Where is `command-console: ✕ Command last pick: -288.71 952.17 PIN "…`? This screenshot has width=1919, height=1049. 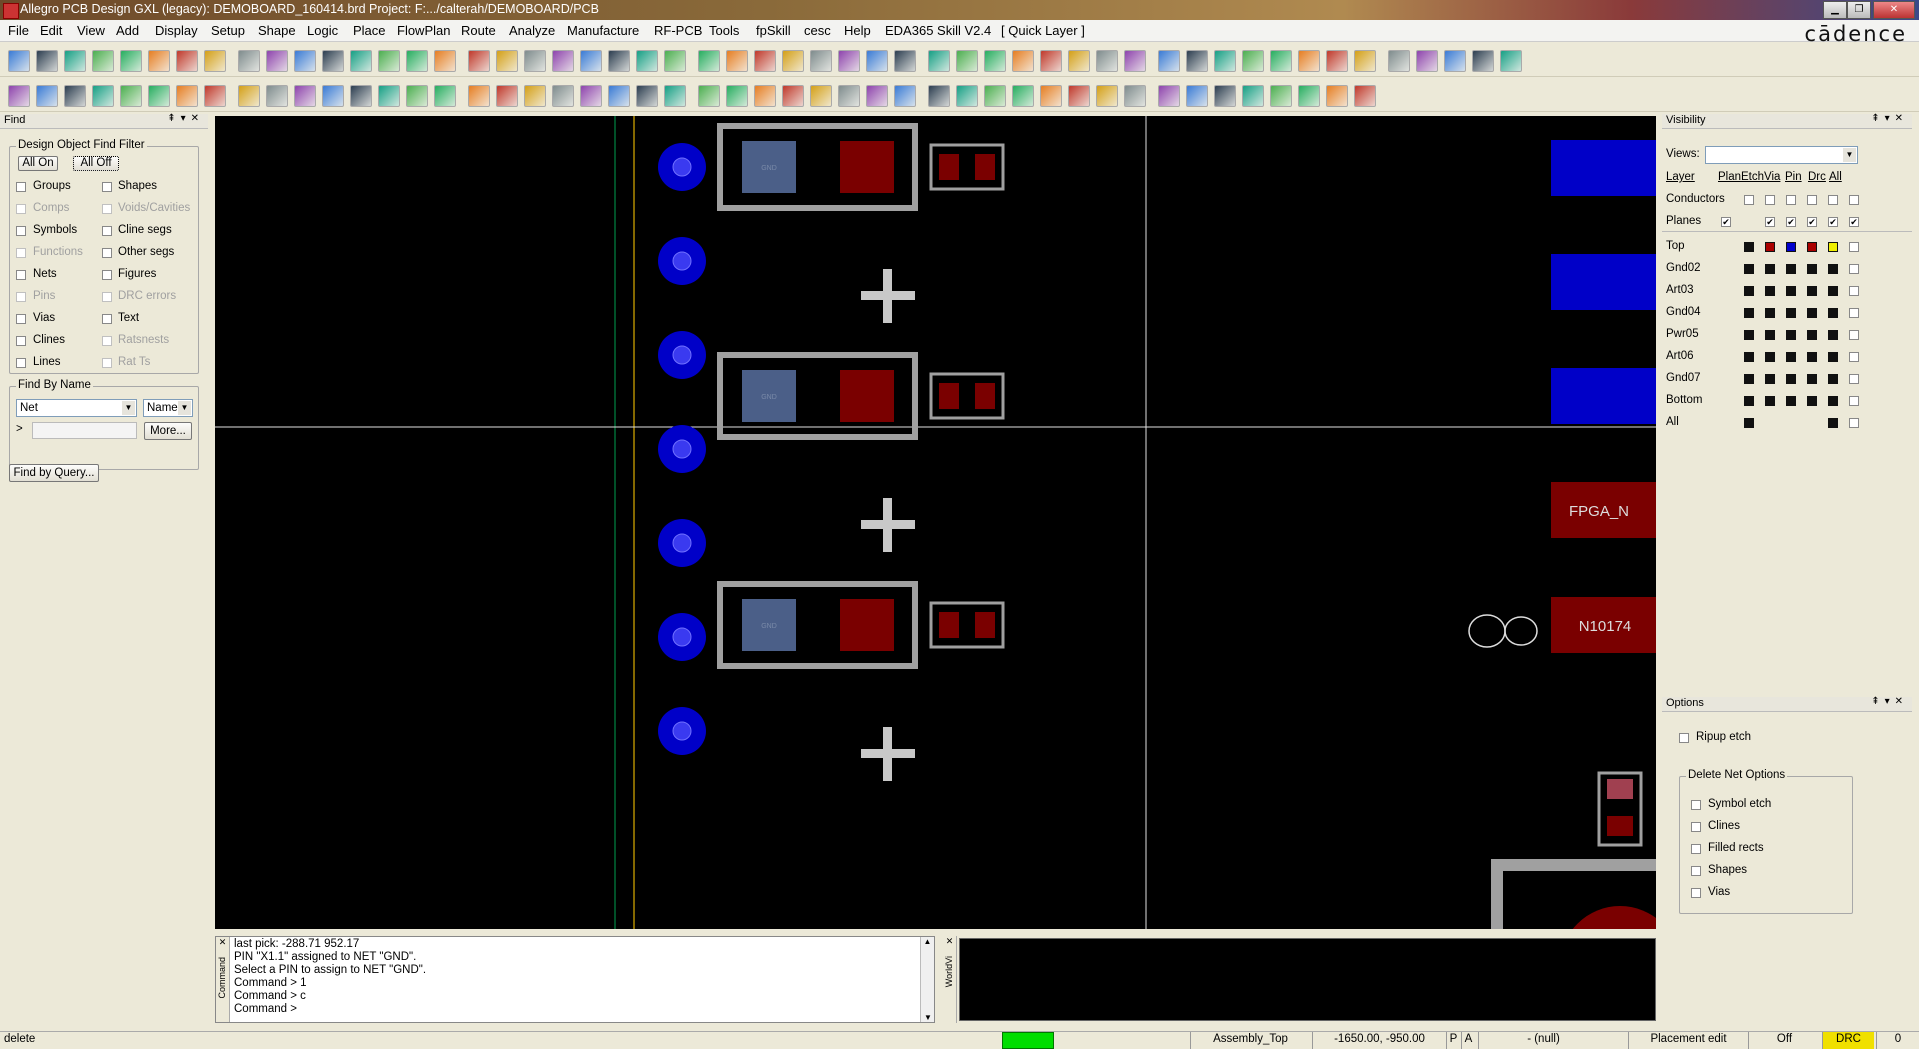
command-console: ✕ Command last pick: -288.71 952.17 PIN "… is located at coordinates (575, 979).